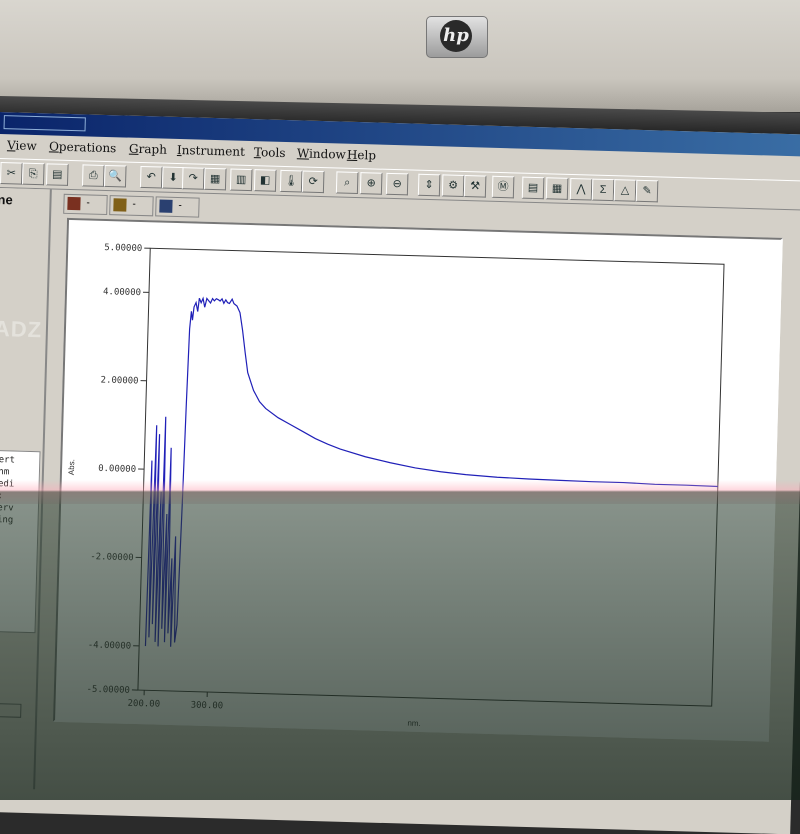  What do you see at coordinates (581, 189) in the screenshot?
I see `peak-icon: ⋀` at bounding box center [581, 189].